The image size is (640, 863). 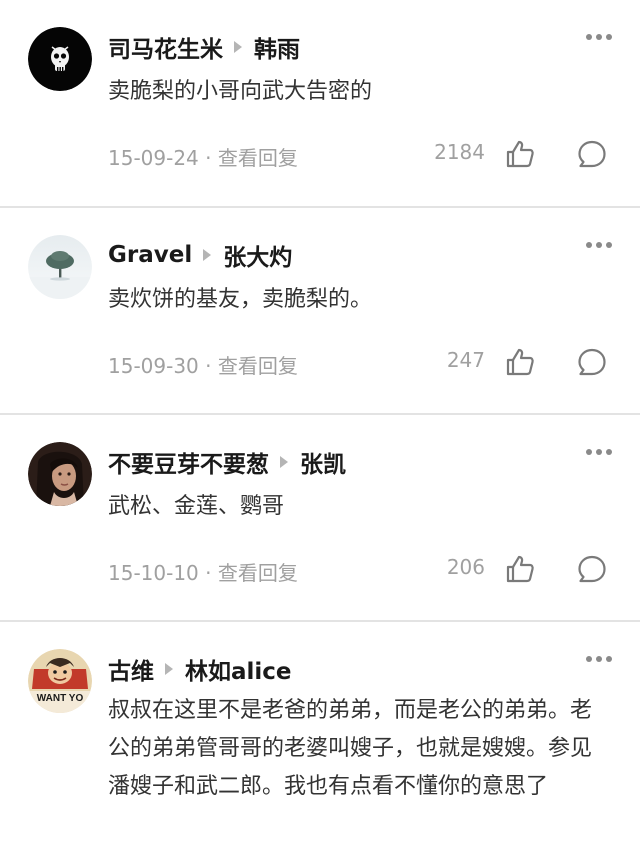 I want to click on comment-date: 15-10-10, so click(x=153, y=573).